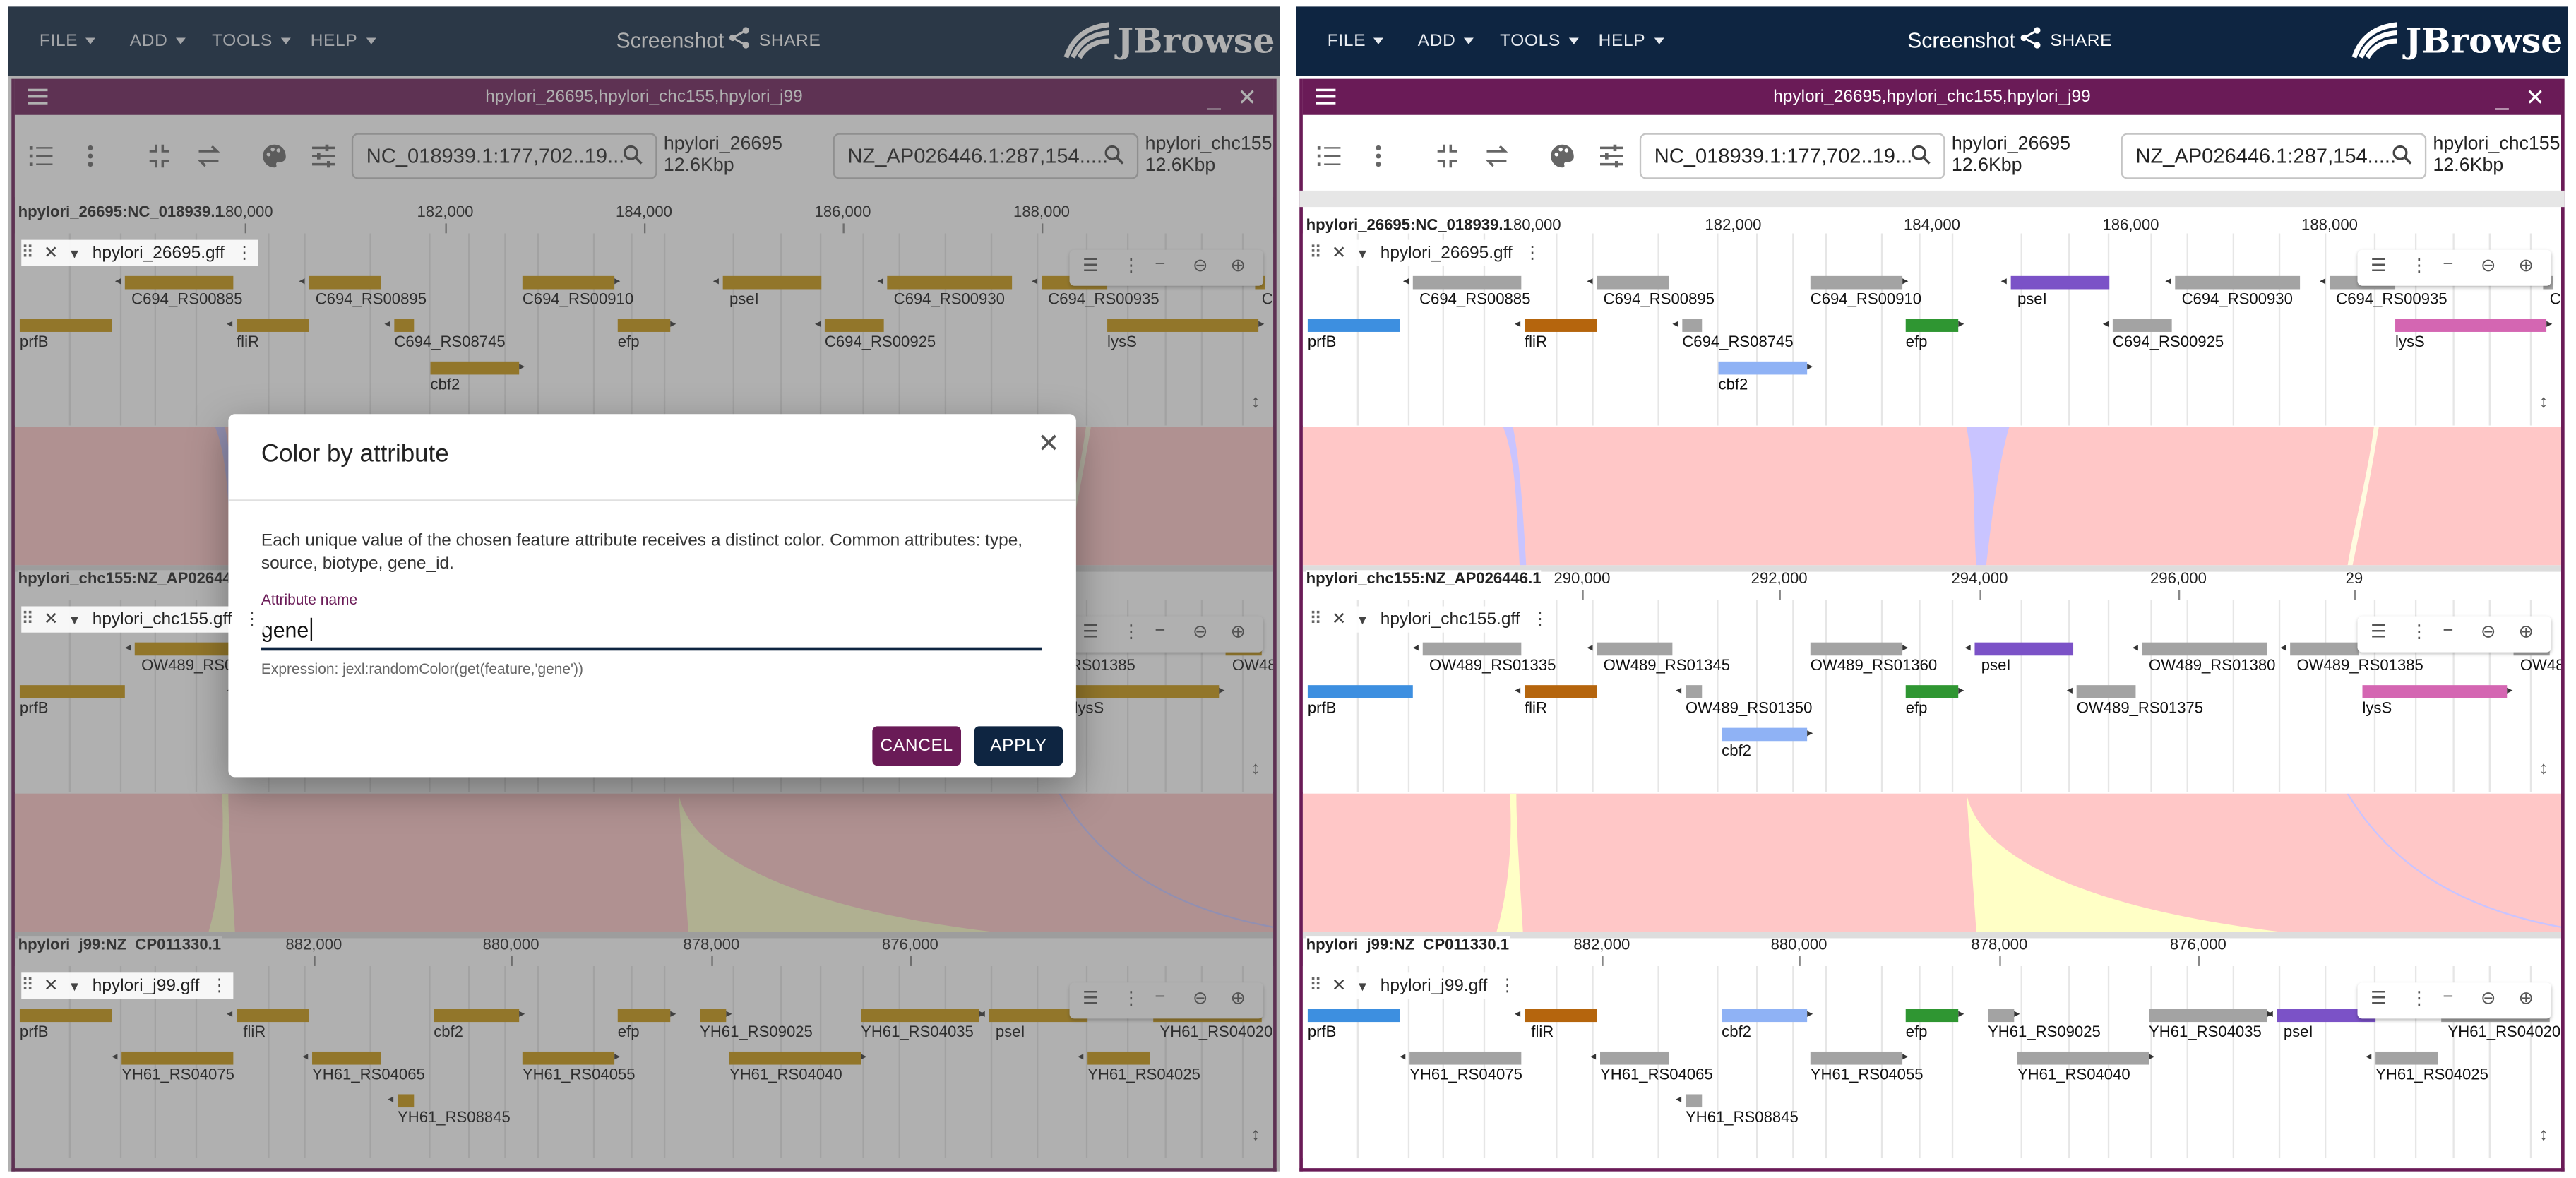 The image size is (2576, 1178). What do you see at coordinates (2534, 97) in the screenshot?
I see `close-view-icon: ✕` at bounding box center [2534, 97].